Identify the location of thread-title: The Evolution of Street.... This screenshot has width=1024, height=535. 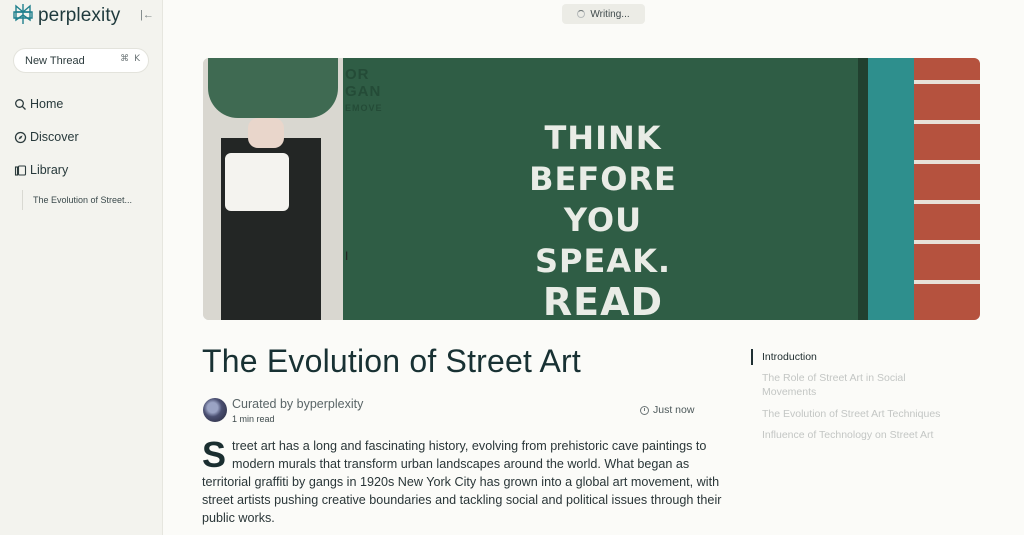
(83, 200).